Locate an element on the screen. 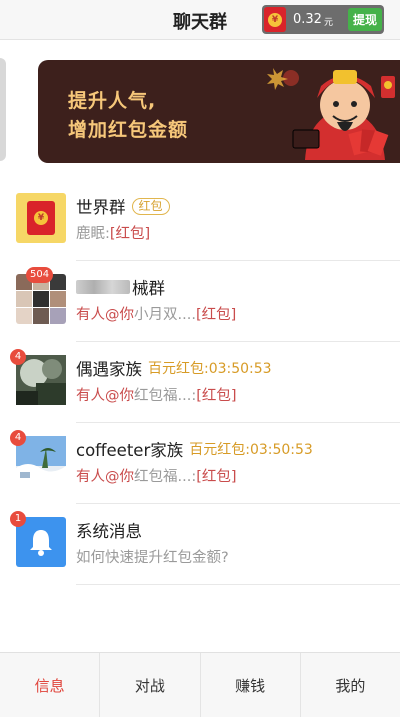  system-avatar: 1 is located at coordinates (38, 539).